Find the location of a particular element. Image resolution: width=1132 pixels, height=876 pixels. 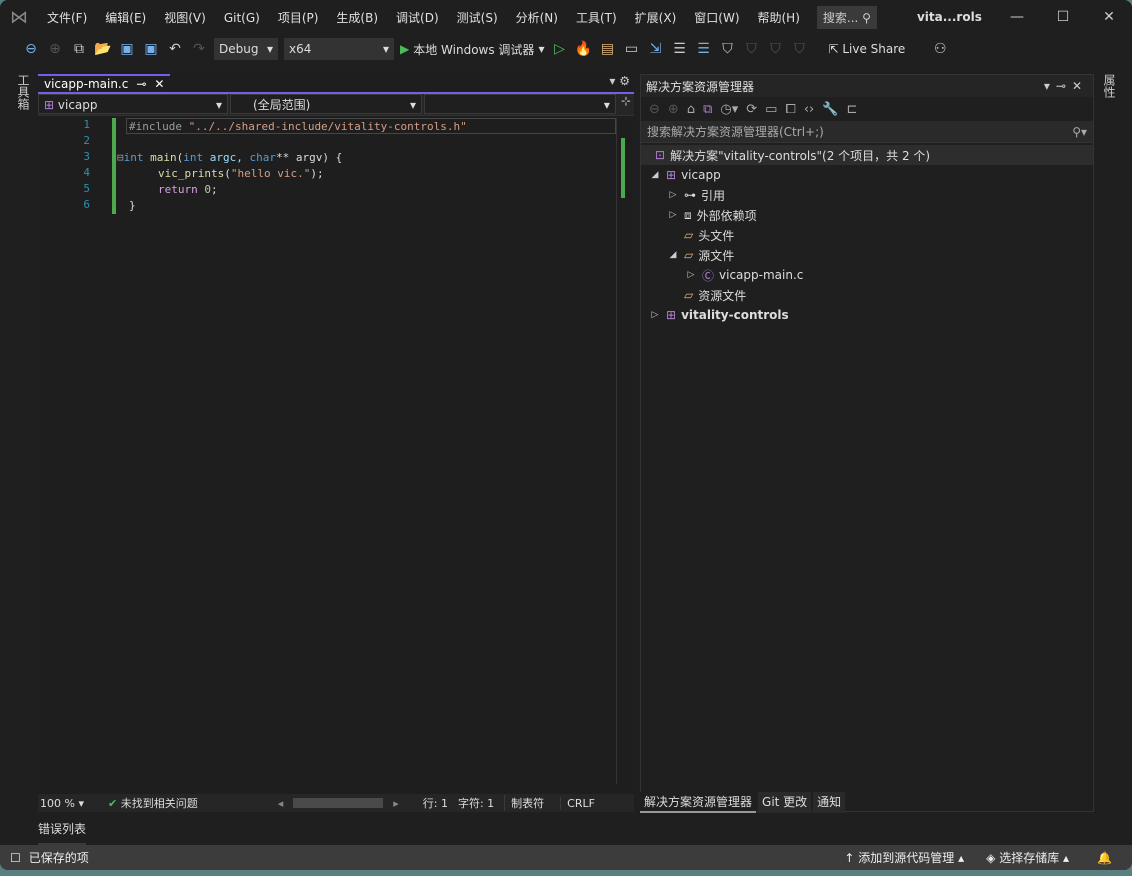

tree-item-solution: ⊡ 解决方案"vitality-controls"(2 个项目，共 2 个) is located at coordinates (867, 155).